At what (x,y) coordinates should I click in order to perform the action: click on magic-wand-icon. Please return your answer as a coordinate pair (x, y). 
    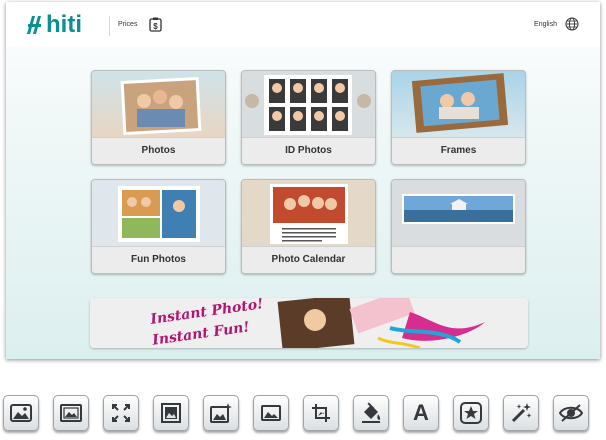
    Looking at the image, I should click on (521, 413).